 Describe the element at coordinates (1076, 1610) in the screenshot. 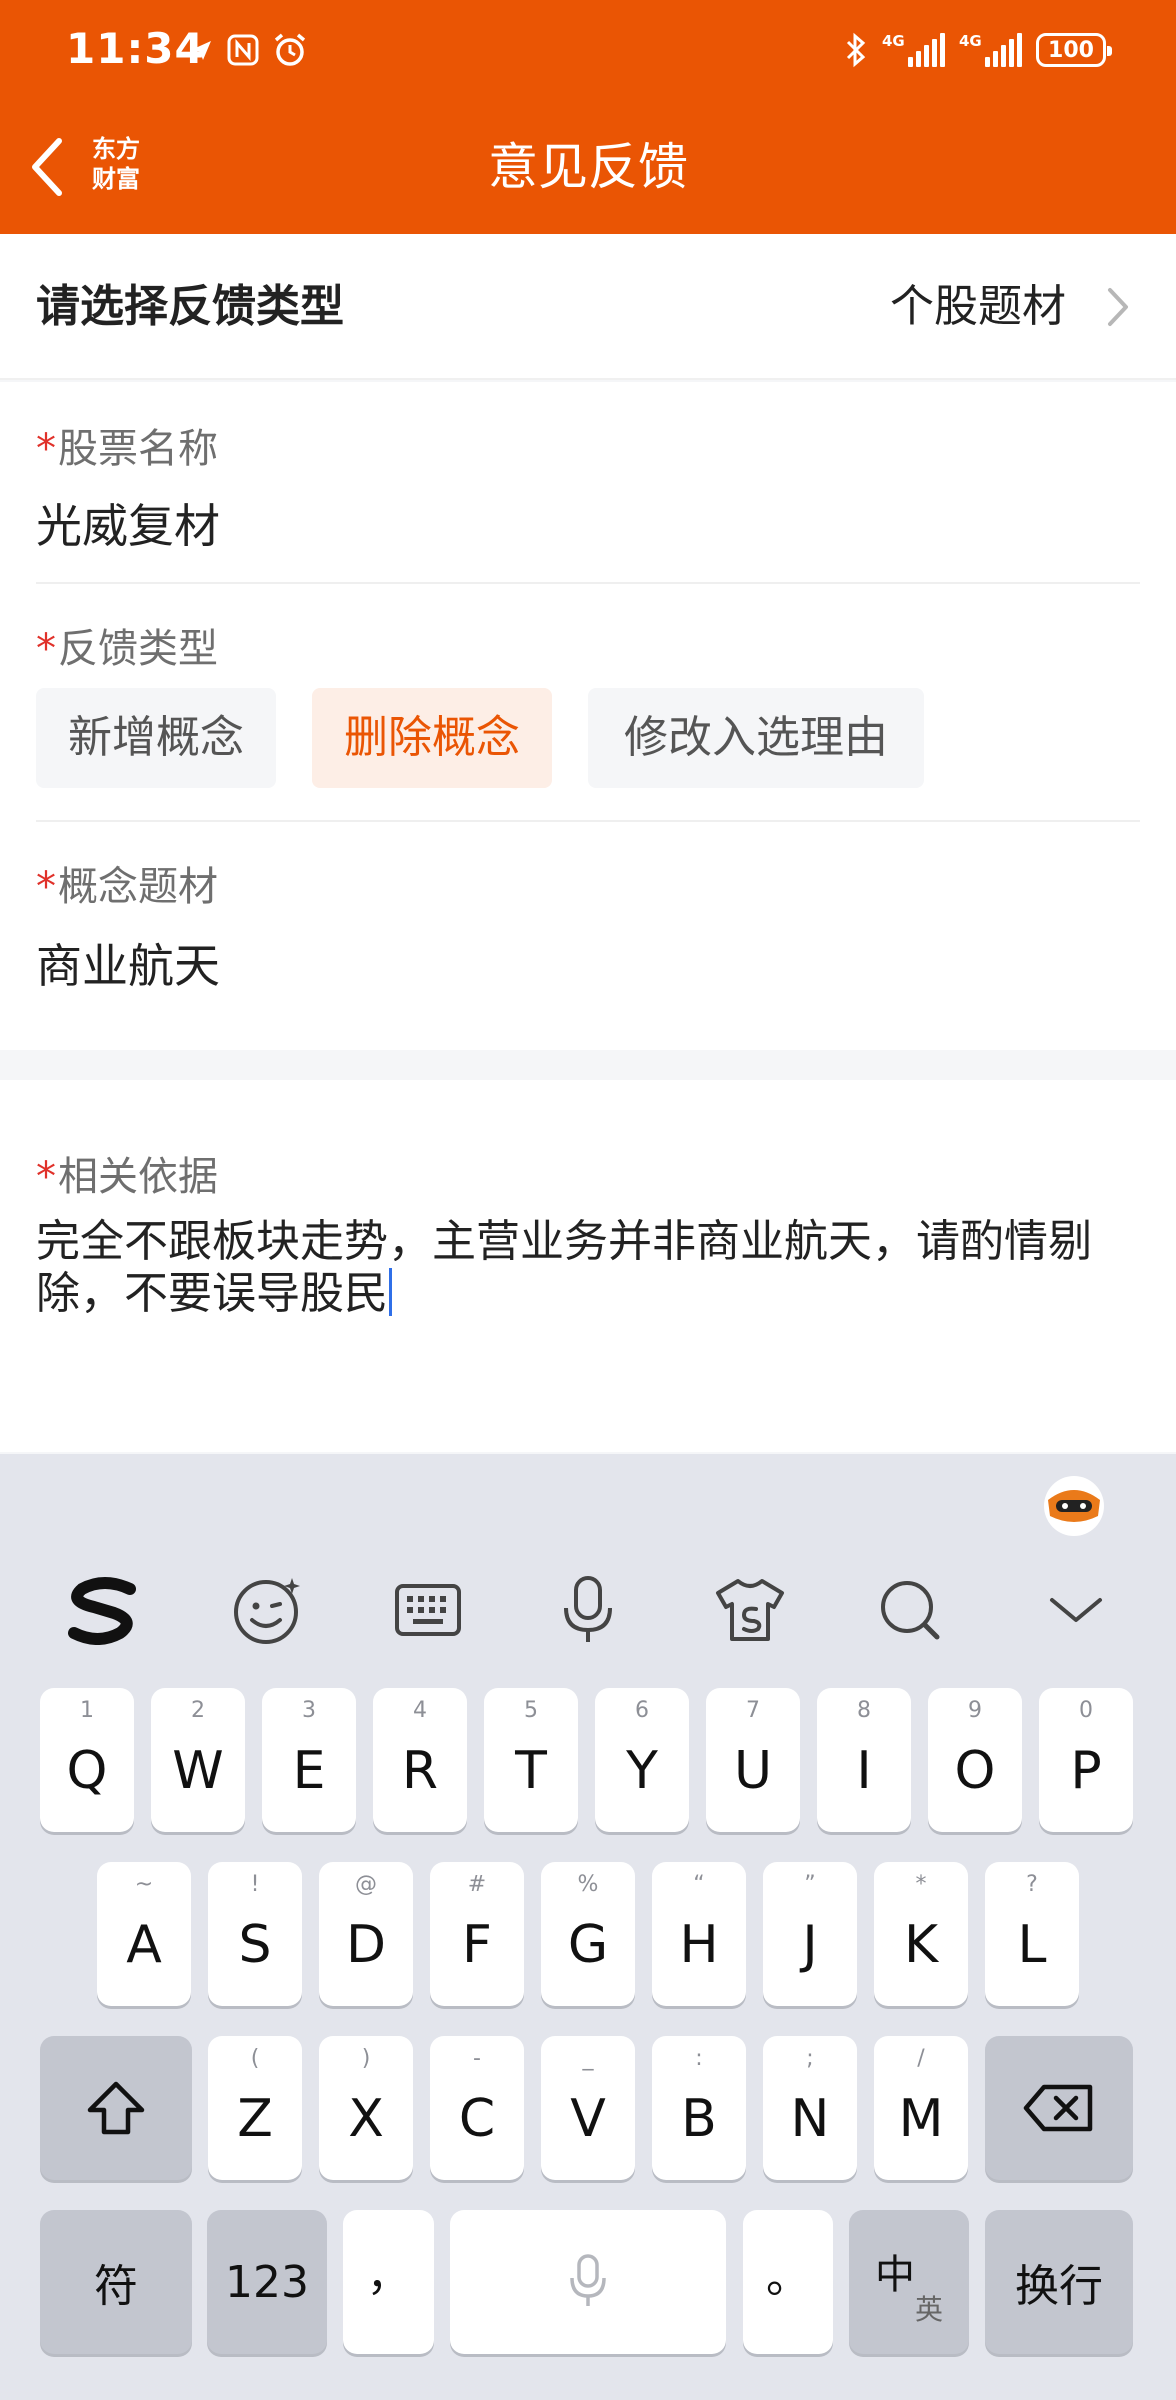

I see `hide-keyboard-icon` at that location.